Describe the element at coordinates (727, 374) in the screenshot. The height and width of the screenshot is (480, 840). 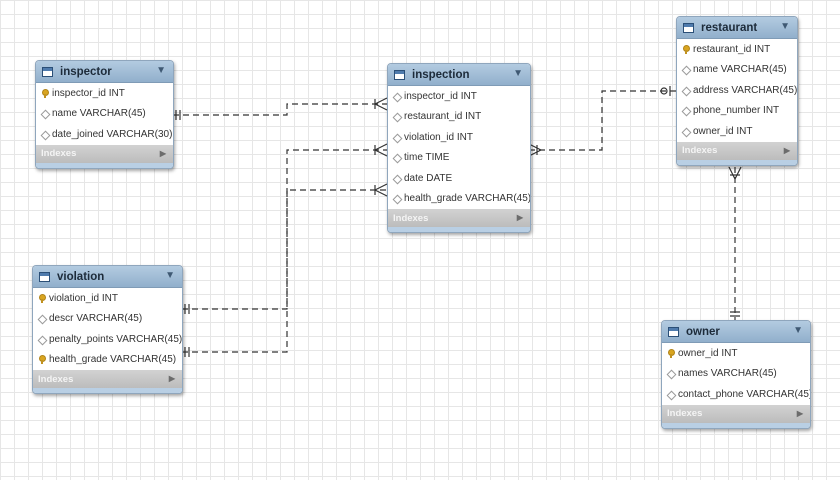
I see `column-label: names VARCHAR(45)` at that location.